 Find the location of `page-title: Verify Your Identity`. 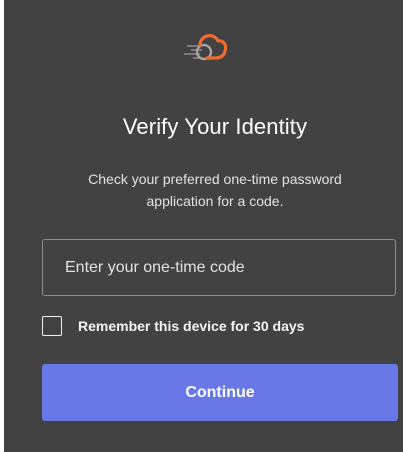

page-title: Verify Your Identity is located at coordinates (215, 126).